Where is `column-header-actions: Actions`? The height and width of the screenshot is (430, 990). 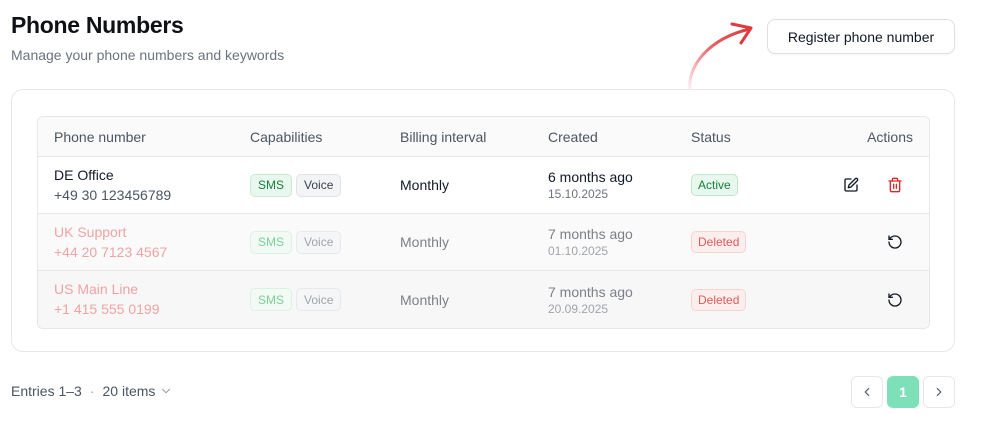 column-header-actions: Actions is located at coordinates (890, 136).